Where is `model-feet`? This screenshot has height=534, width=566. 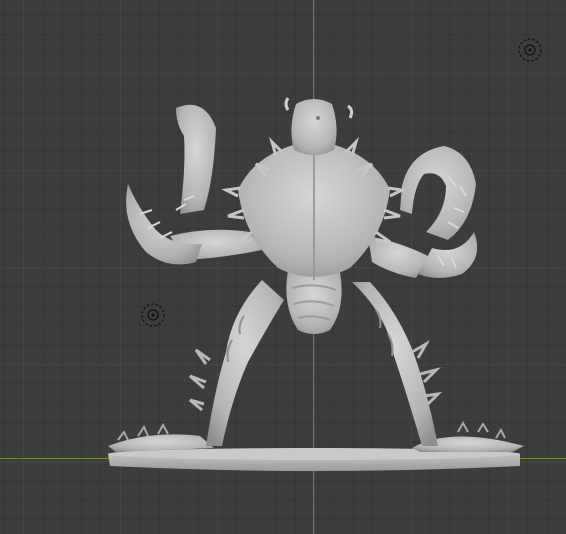 model-feet is located at coordinates (316, 436).